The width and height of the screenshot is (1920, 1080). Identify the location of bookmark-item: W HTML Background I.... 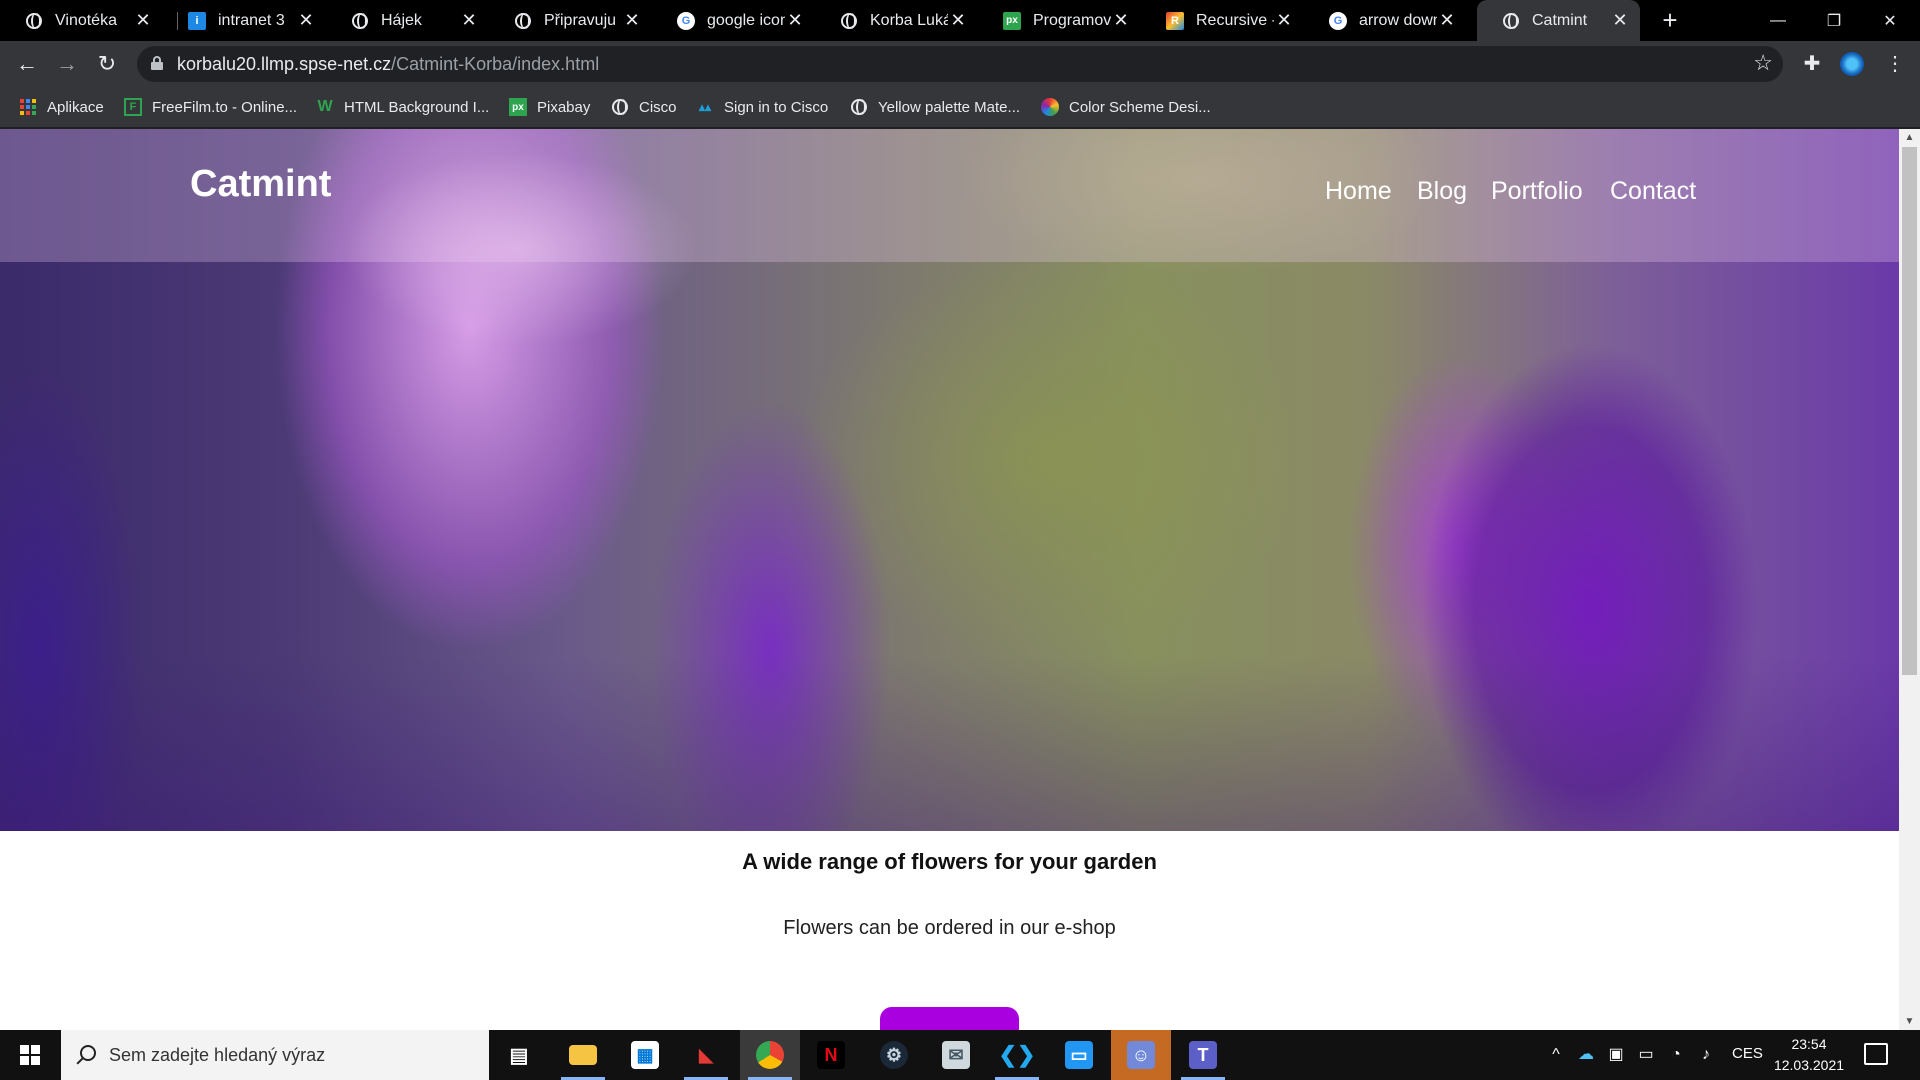
(402, 107).